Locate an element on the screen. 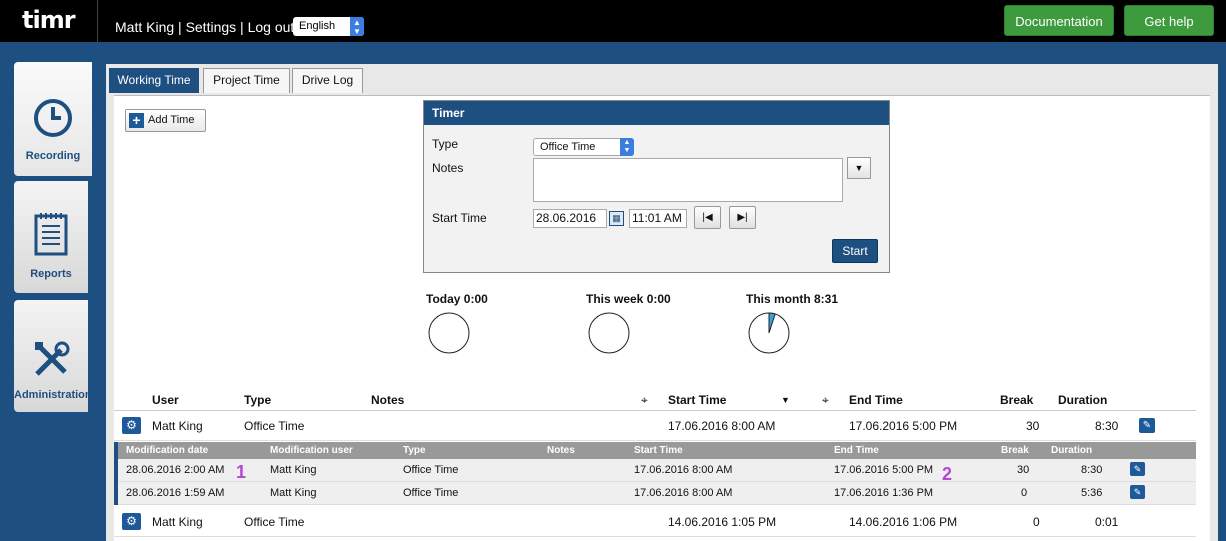 This screenshot has width=1226, height=541. history-header-start-time: Start Time is located at coordinates (658, 450).